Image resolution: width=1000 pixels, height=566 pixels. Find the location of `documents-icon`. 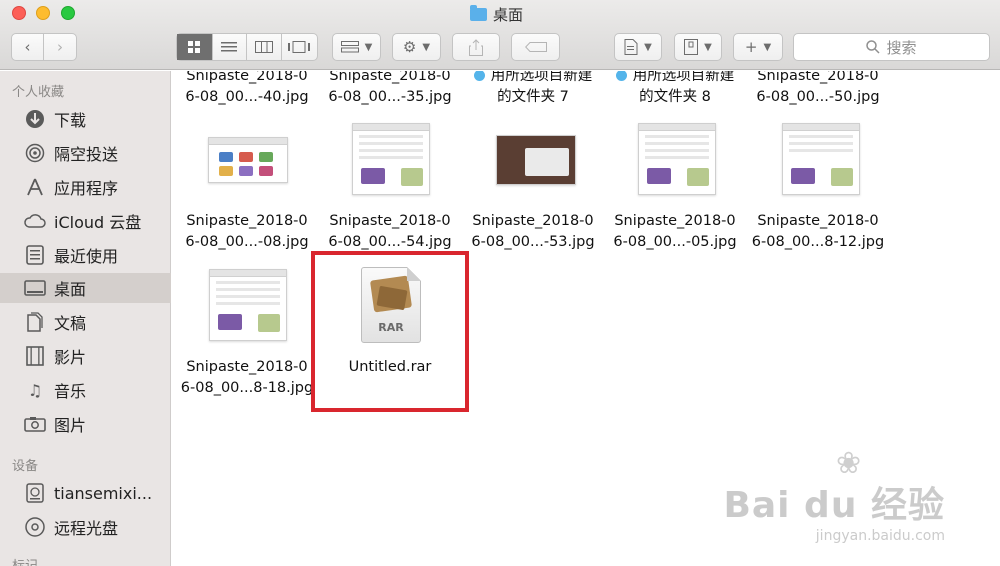

documents-icon is located at coordinates (35, 322).